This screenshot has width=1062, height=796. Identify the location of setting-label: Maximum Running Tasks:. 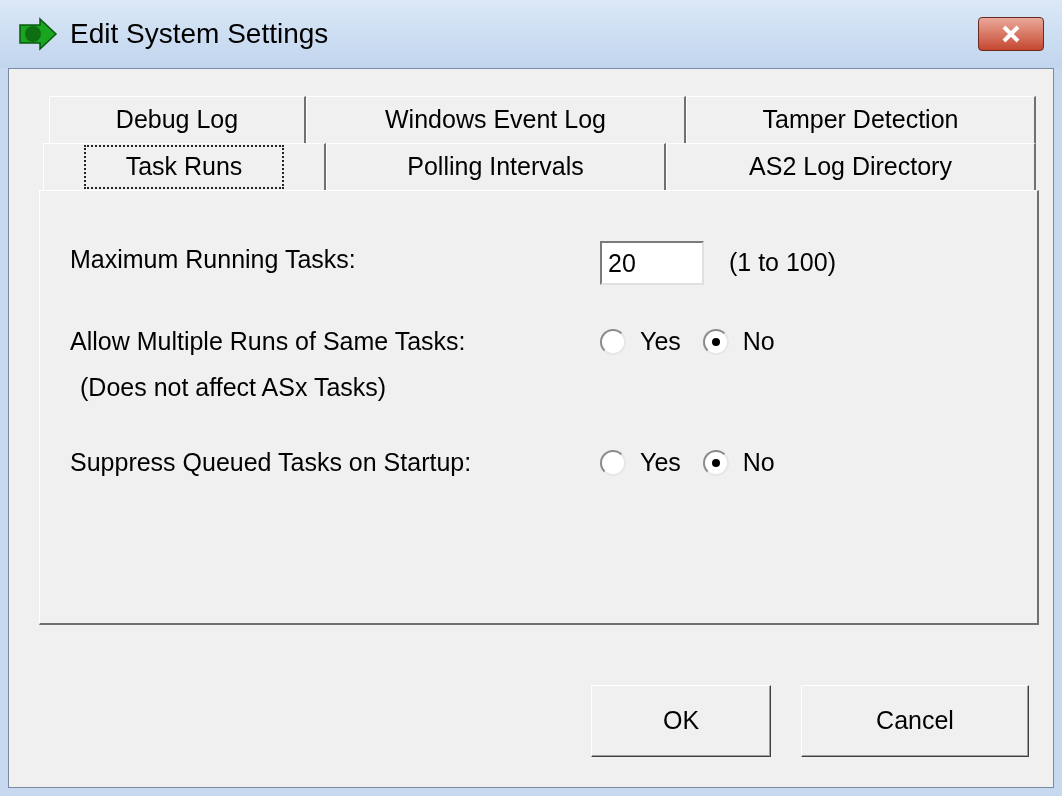
(213, 259).